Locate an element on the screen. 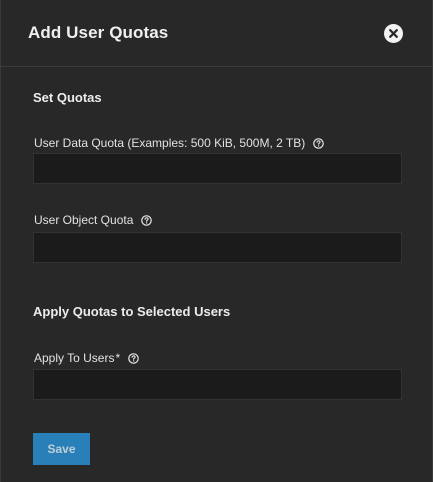 This screenshot has width=433, height=482. apply-to-users-label-text: Apply To Users is located at coordinates (74, 358).